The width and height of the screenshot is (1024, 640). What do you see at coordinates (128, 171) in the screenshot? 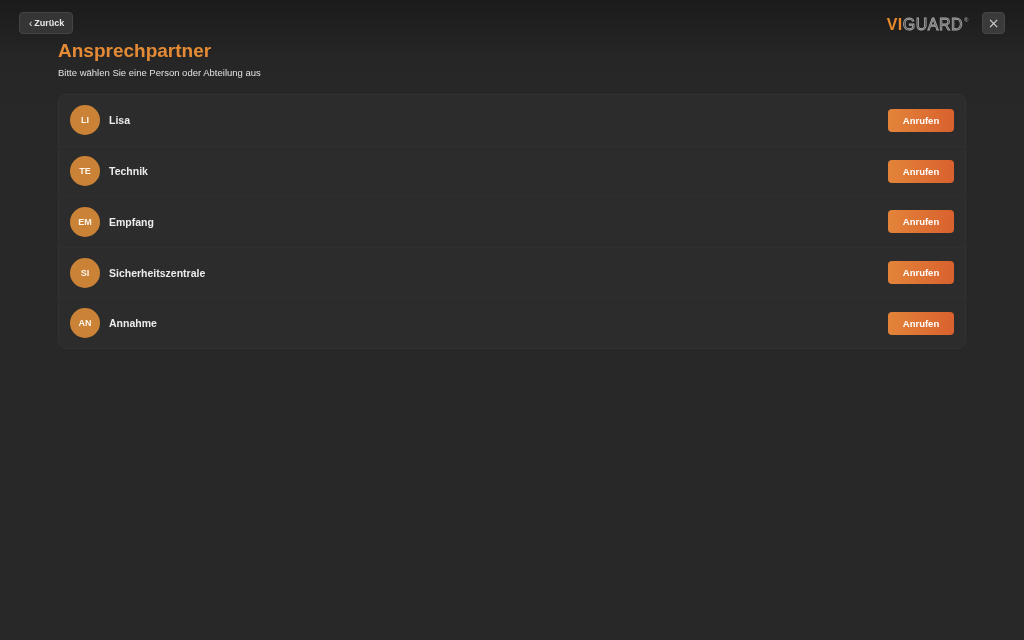
I see `contact-name: Technik` at bounding box center [128, 171].